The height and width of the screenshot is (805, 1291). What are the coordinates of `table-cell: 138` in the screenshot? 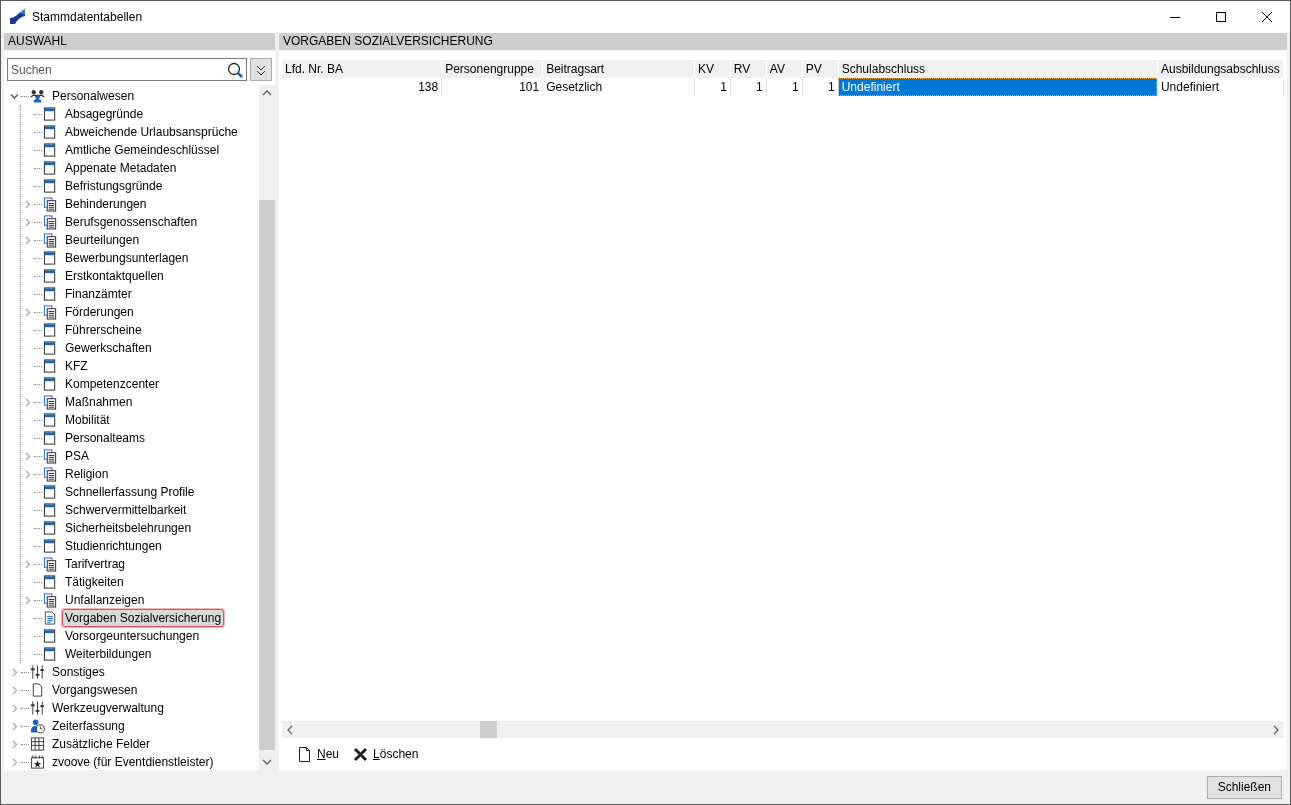 It's located at (362, 87).